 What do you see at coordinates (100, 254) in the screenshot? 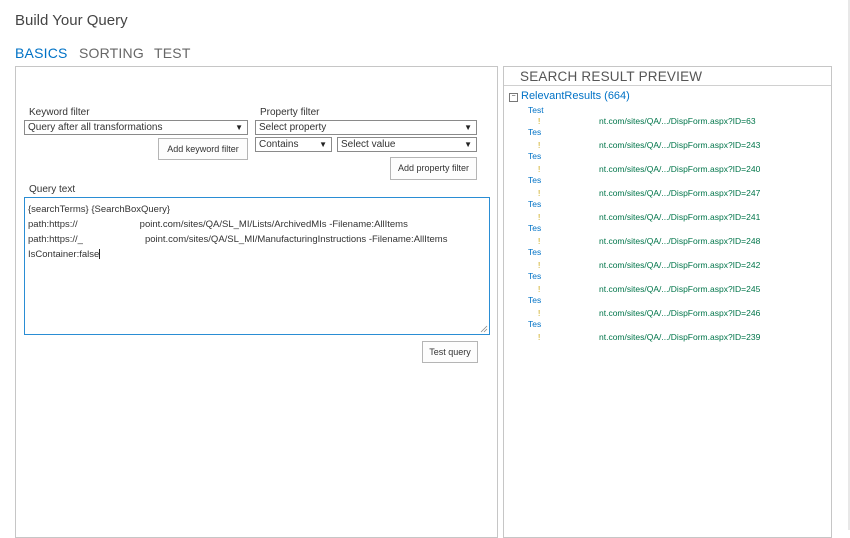
I see `text-cursor` at bounding box center [100, 254].